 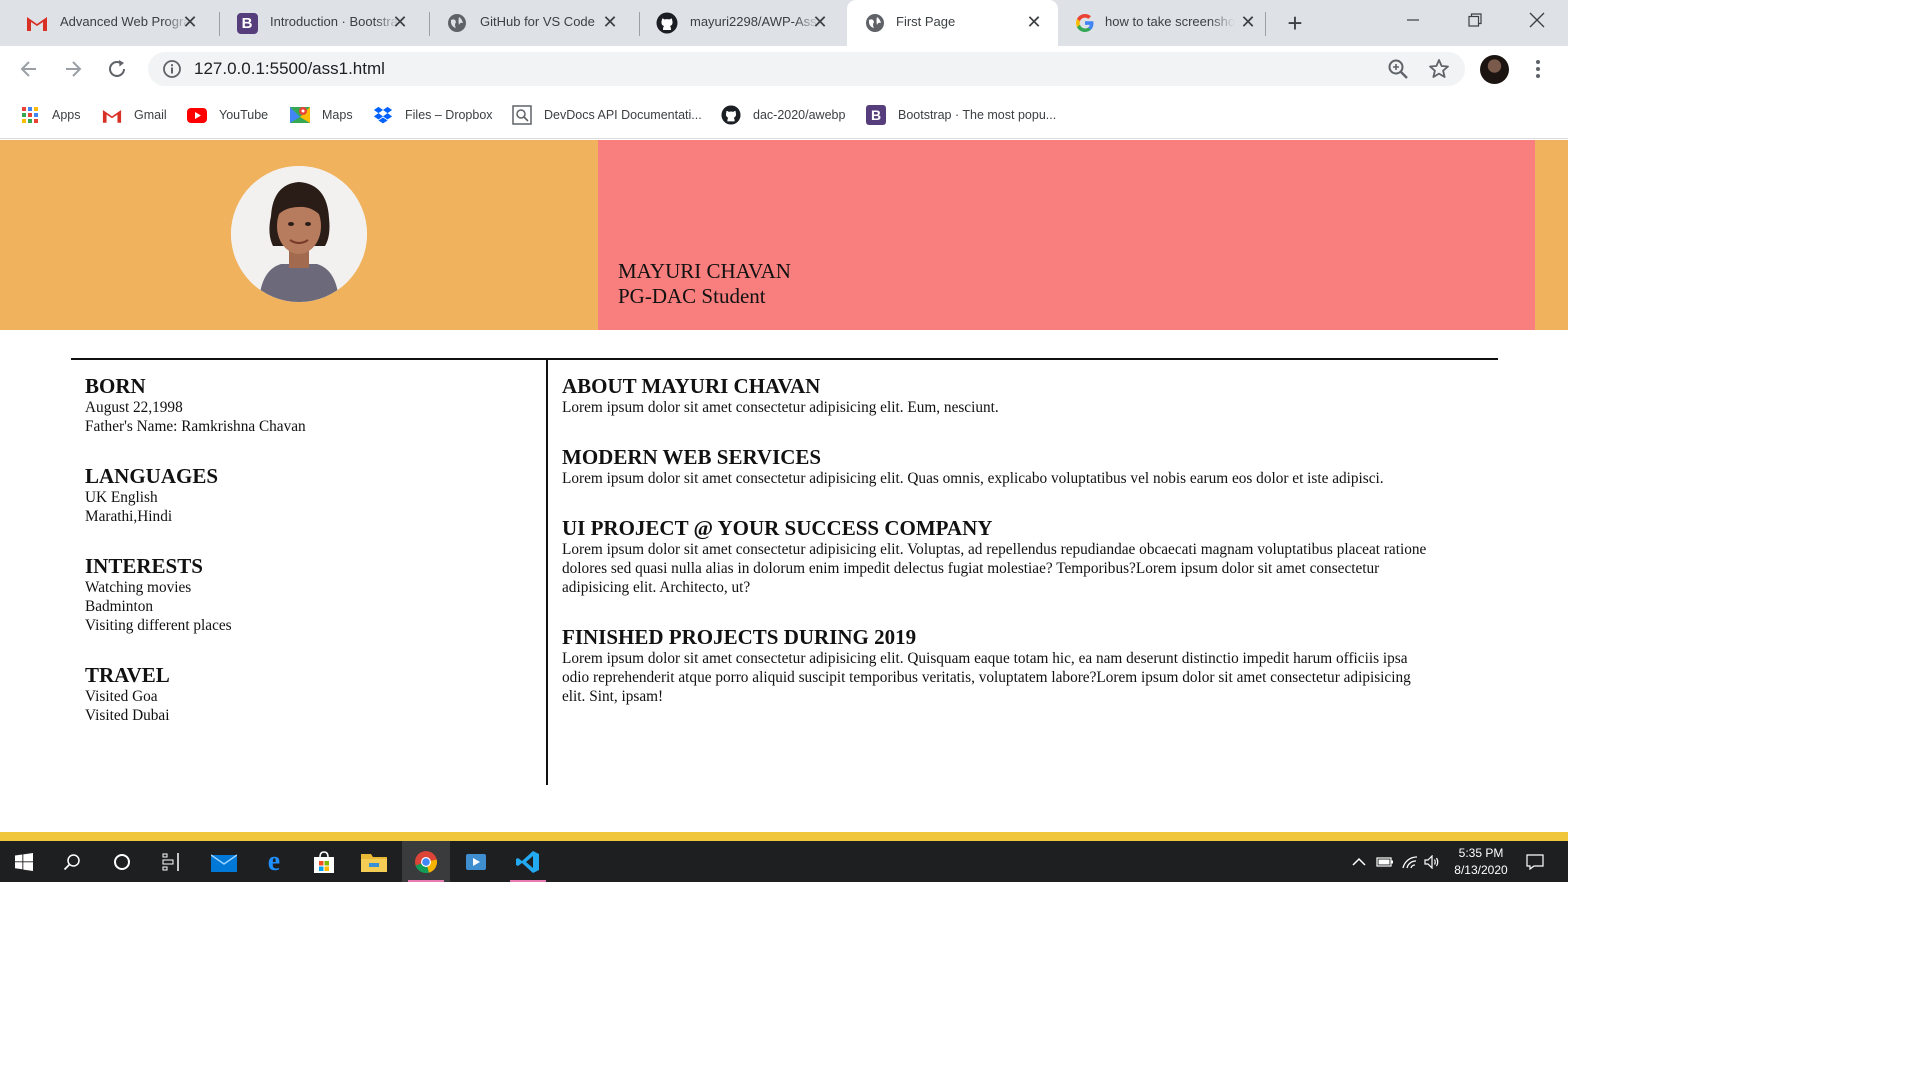 What do you see at coordinates (117, 69) in the screenshot?
I see `reload-button` at bounding box center [117, 69].